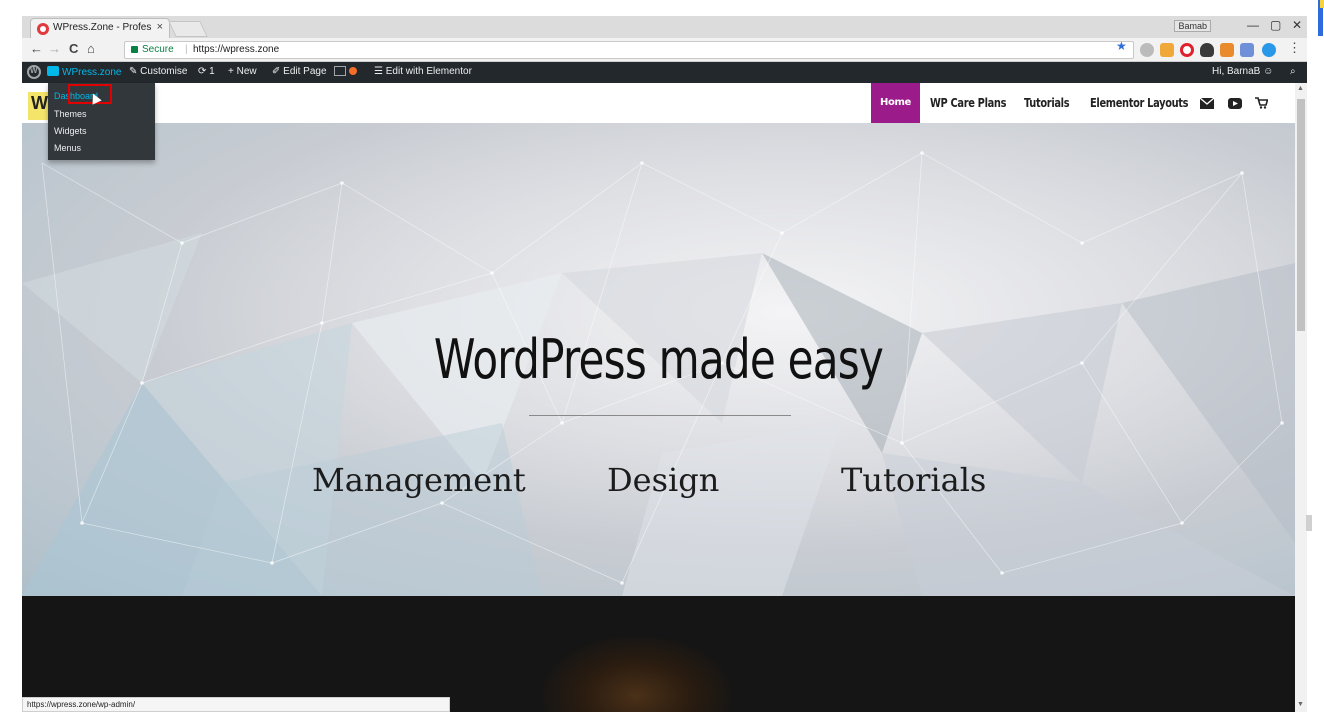 This screenshot has height=720, width=1324. I want to click on elementor-icon: ☰, so click(378, 71).